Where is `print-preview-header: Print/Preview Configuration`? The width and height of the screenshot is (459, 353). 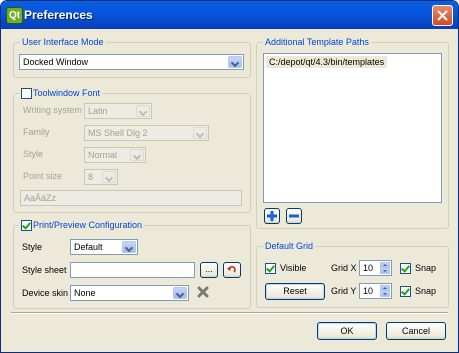 print-preview-header: Print/Preview Configuration is located at coordinates (82, 225).